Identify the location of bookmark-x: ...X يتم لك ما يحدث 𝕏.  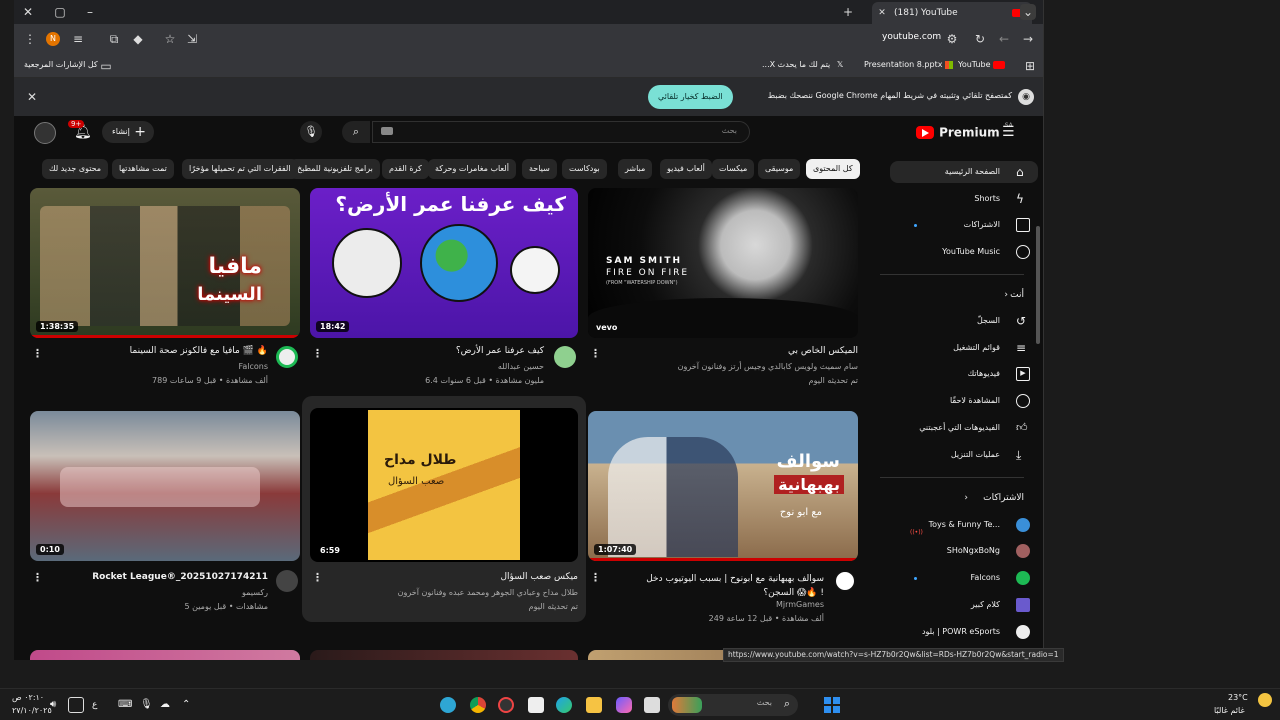
(802, 64).